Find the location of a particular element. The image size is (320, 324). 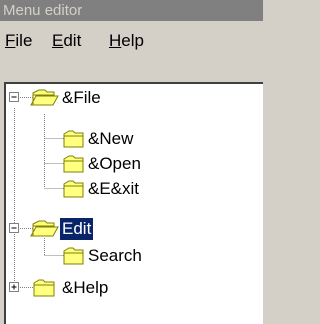

tree-node-new: &New is located at coordinates (98, 139).